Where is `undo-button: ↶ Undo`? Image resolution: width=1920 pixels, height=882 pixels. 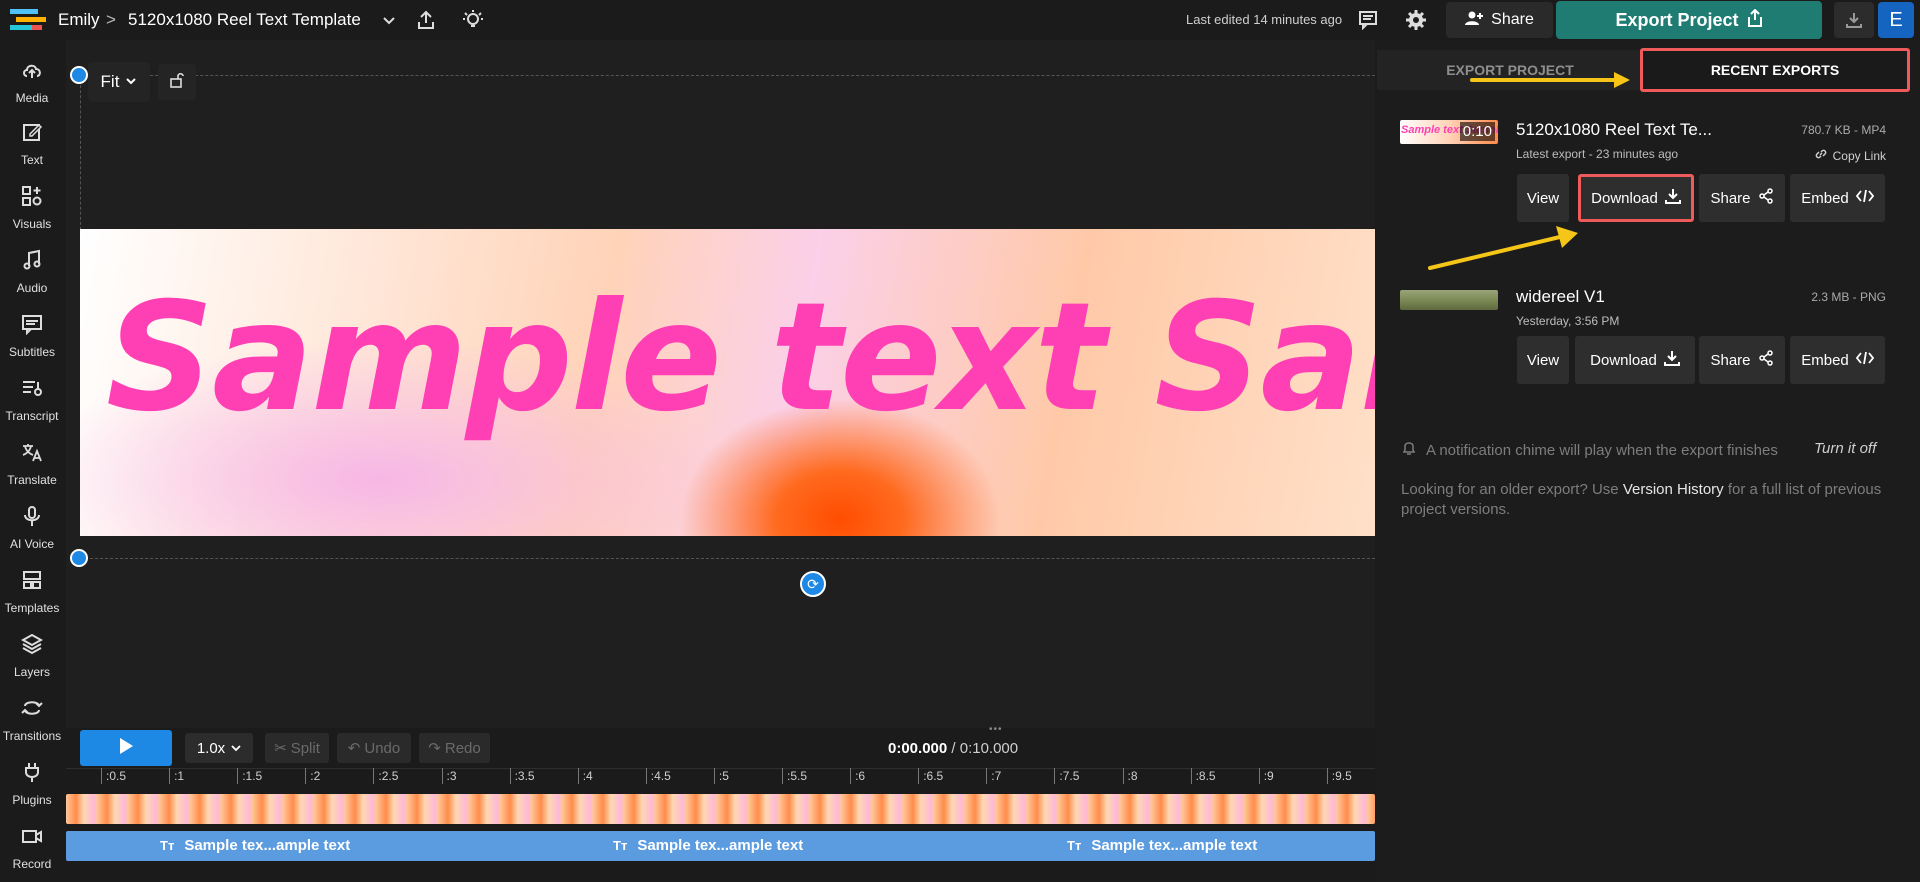
undo-button: ↶ Undo is located at coordinates (374, 748).